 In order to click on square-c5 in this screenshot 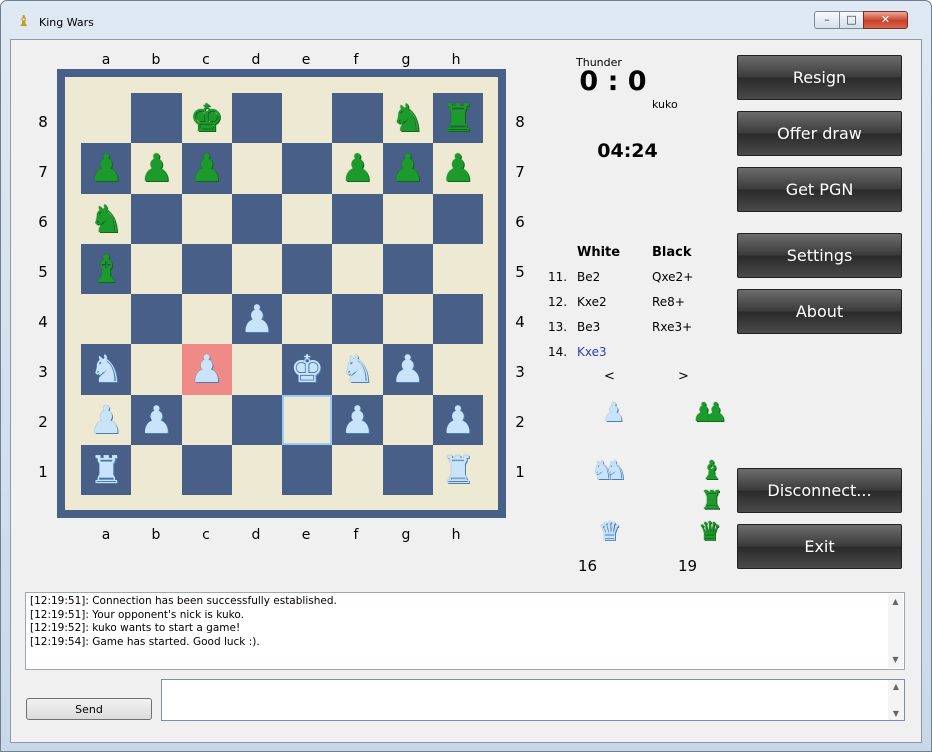, I will do `click(206, 268)`.